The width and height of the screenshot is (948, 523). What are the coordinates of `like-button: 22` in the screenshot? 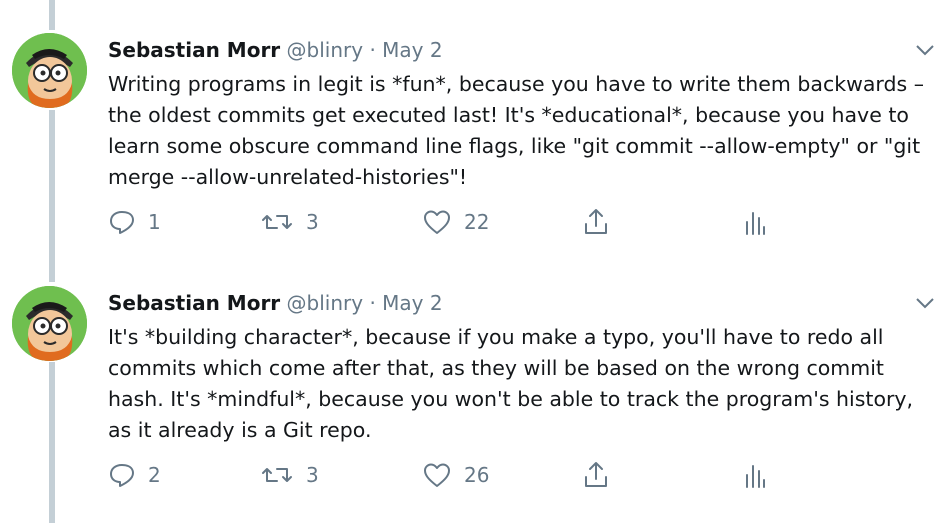 It's located at (455, 222).